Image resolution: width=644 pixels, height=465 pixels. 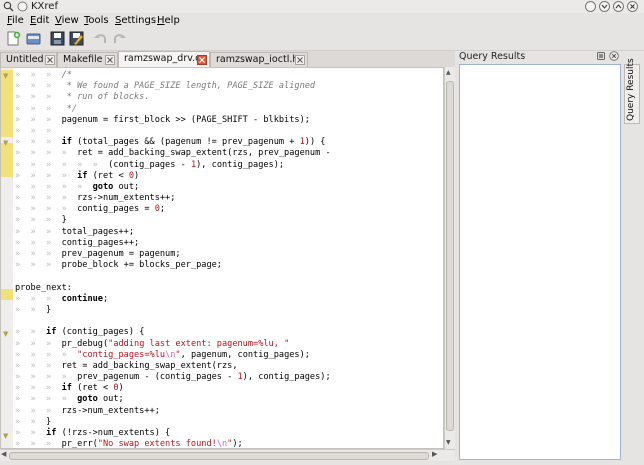 I want to click on code-token: (ret <, so click(x=92, y=388).